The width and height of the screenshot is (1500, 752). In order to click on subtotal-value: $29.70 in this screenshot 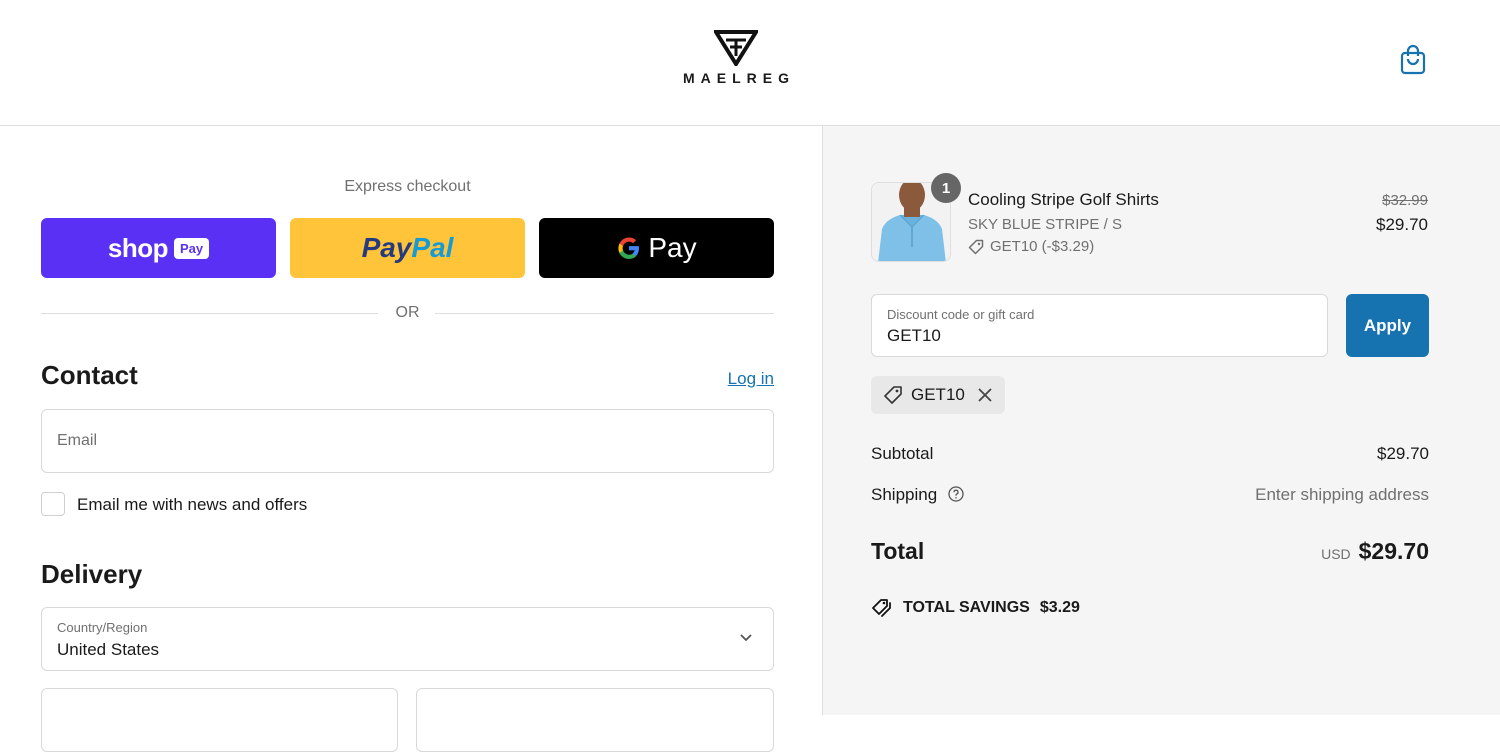, I will do `click(1403, 453)`.